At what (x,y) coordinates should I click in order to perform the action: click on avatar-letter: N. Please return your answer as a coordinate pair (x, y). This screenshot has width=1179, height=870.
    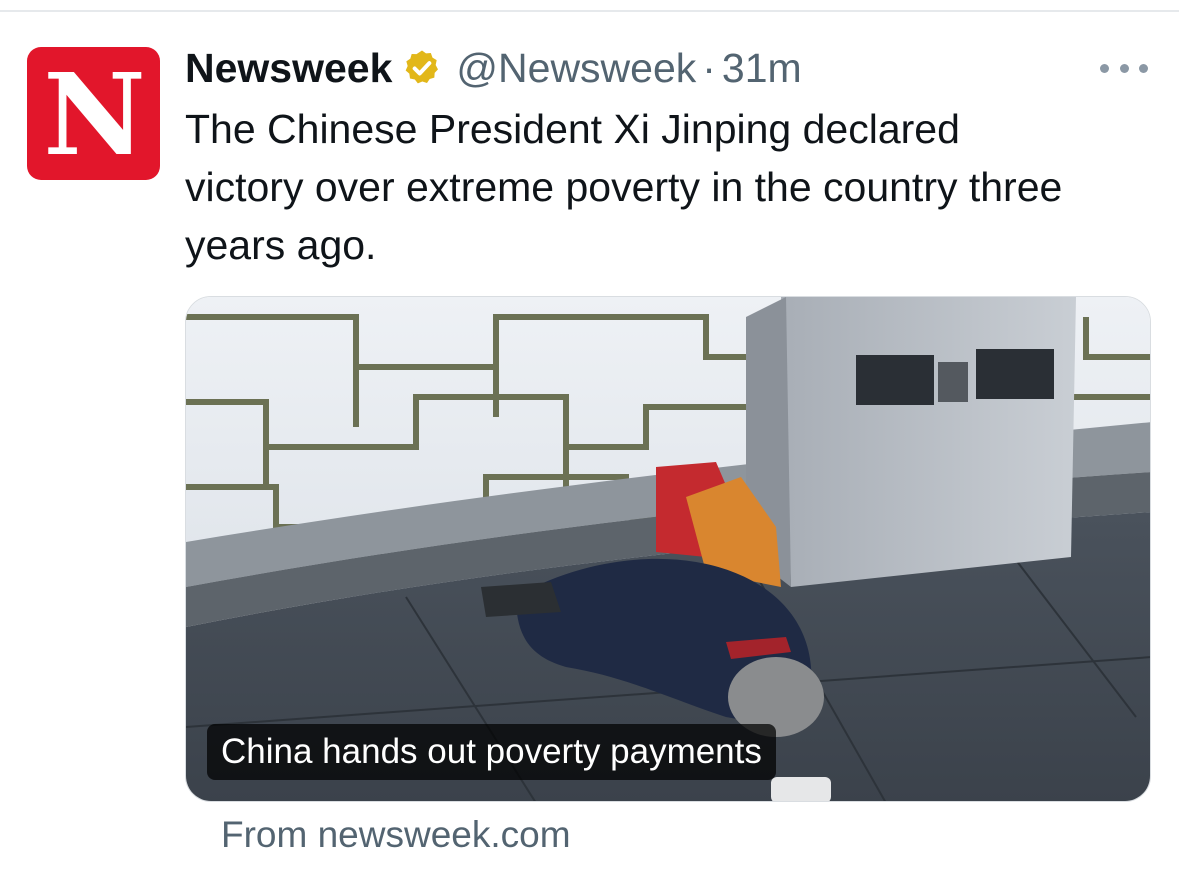
    Looking at the image, I should click on (94, 115).